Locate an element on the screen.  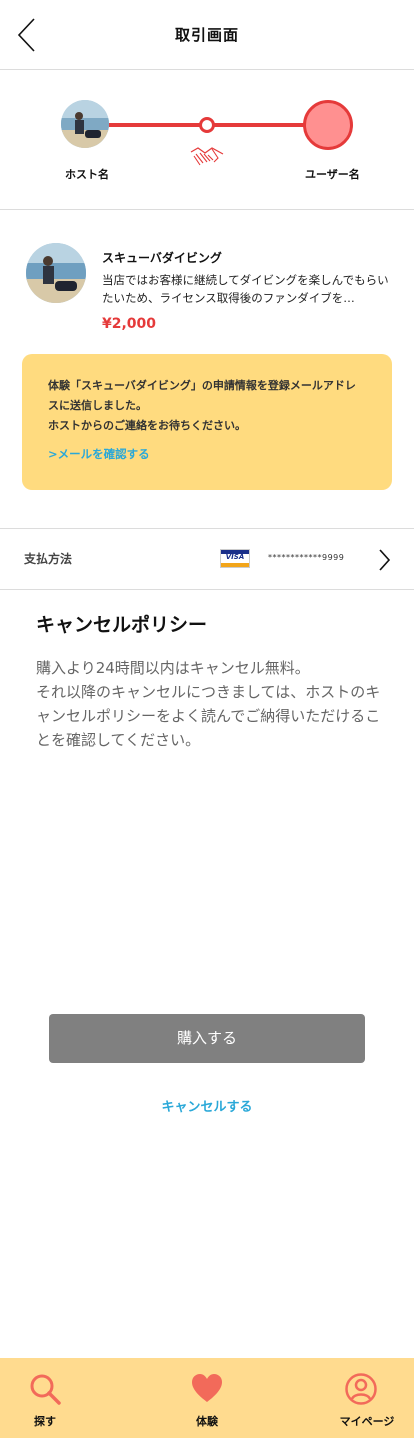
check-email-link: >メールを確認する is located at coordinates (207, 454).